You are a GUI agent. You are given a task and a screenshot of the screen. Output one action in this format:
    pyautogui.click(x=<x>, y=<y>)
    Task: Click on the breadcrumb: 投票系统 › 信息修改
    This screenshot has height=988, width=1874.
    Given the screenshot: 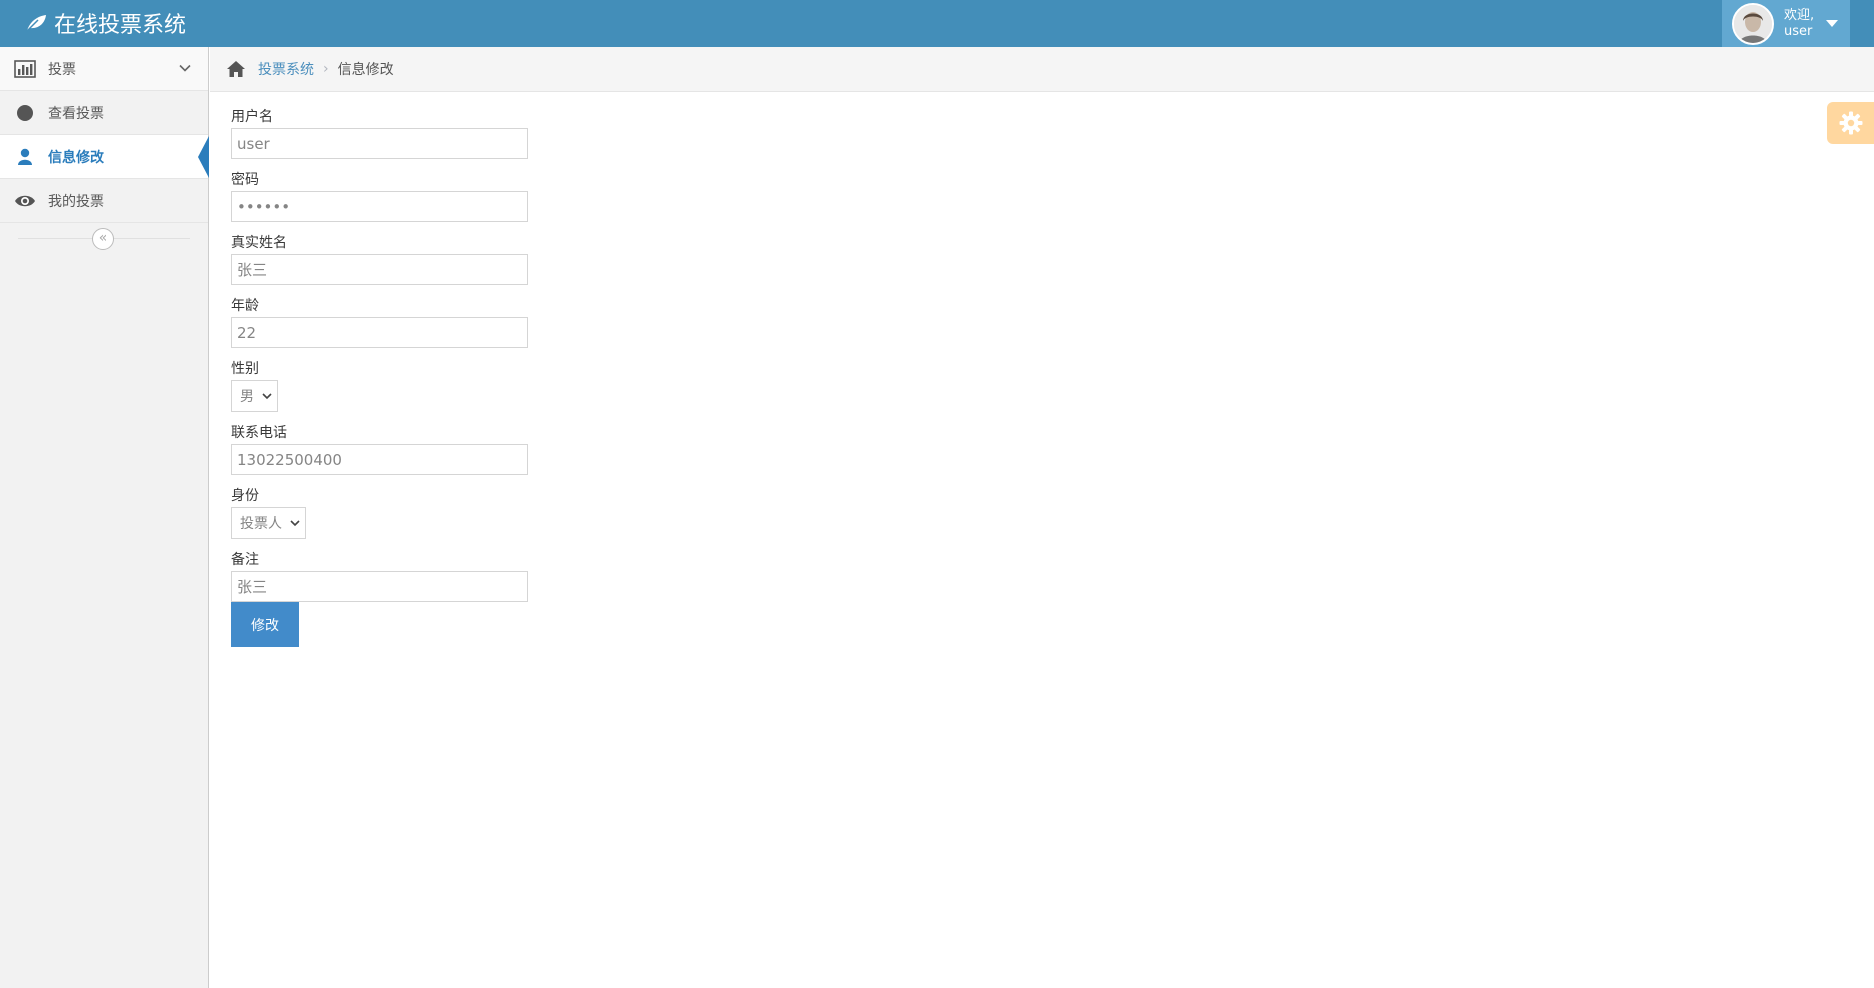 What is the action you would take?
    pyautogui.click(x=1042, y=69)
    